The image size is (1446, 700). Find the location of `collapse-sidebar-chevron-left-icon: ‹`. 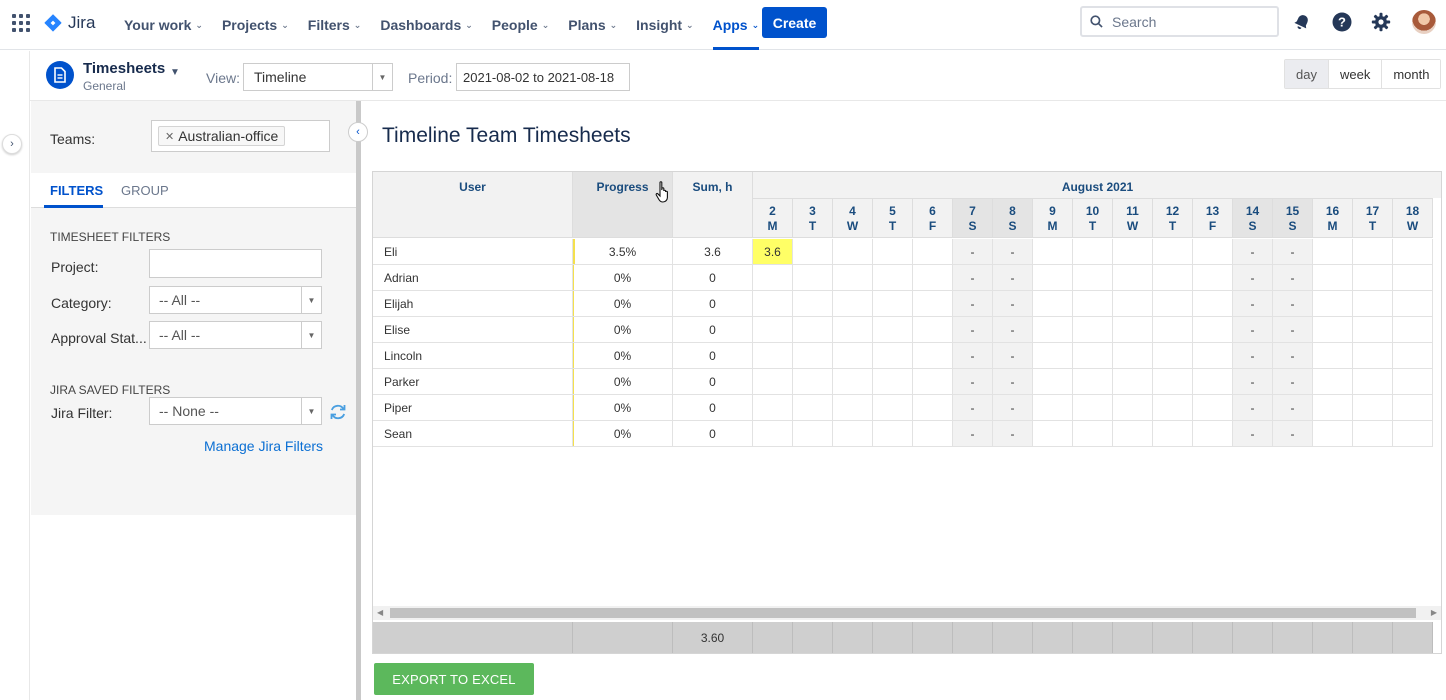

collapse-sidebar-chevron-left-icon: ‹ is located at coordinates (358, 132).